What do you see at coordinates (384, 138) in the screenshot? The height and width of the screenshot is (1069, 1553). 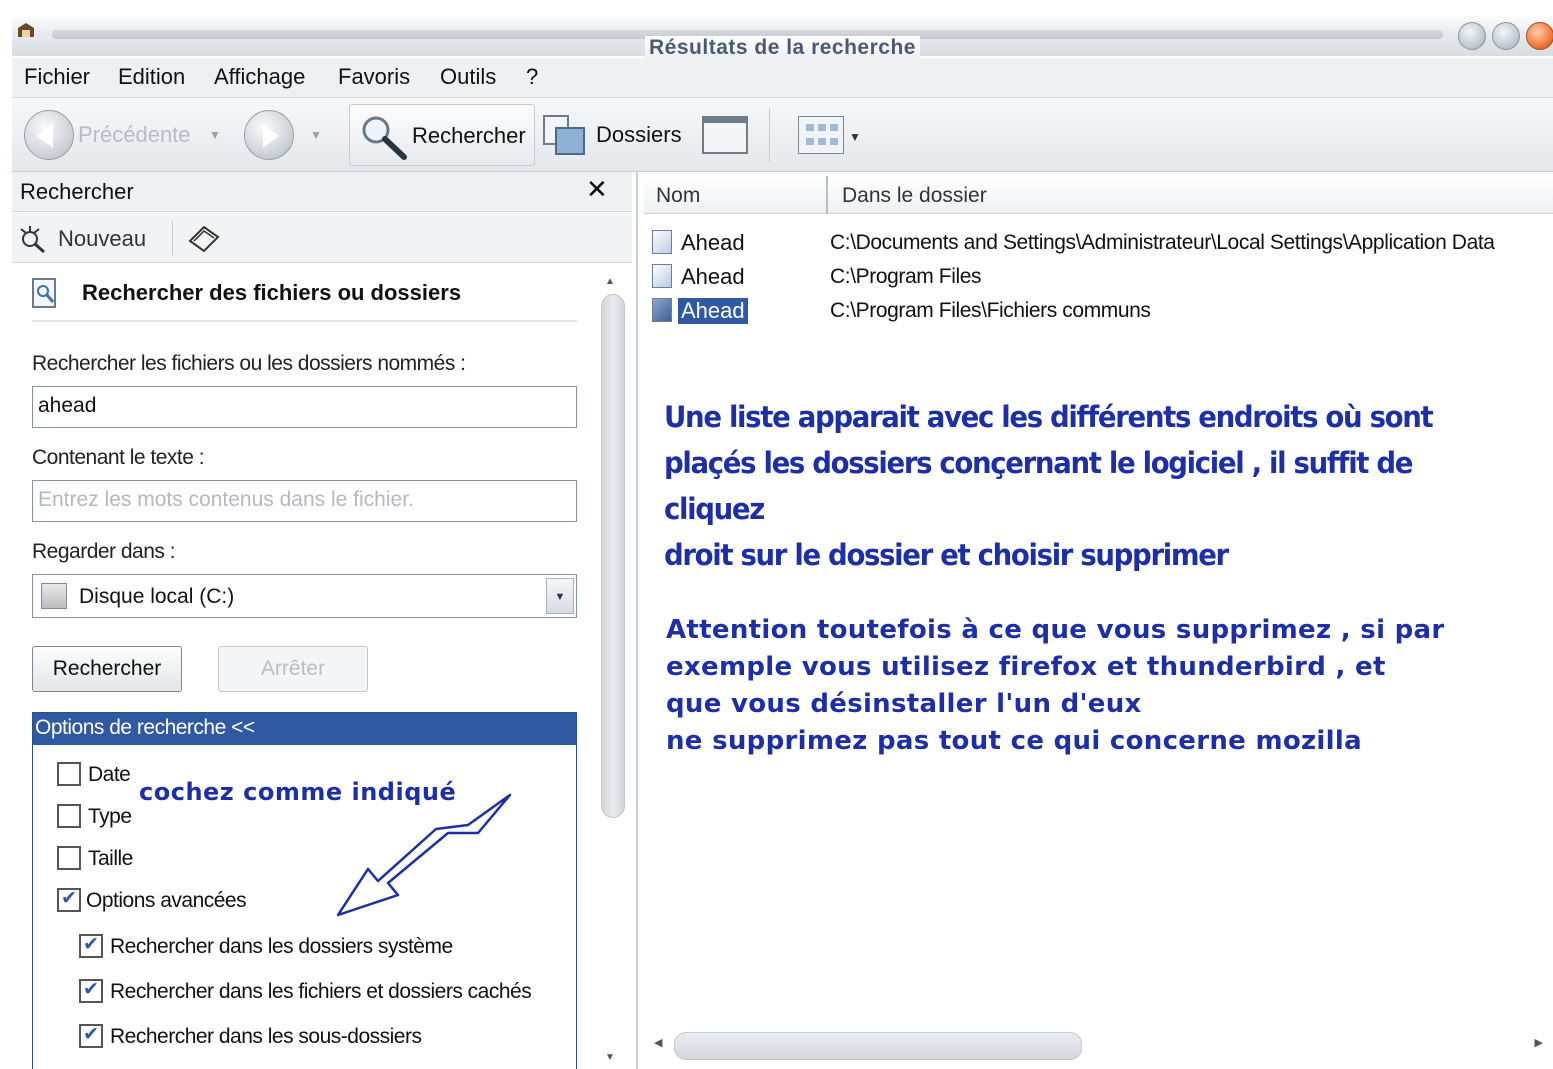 I see `magnifier-icon` at bounding box center [384, 138].